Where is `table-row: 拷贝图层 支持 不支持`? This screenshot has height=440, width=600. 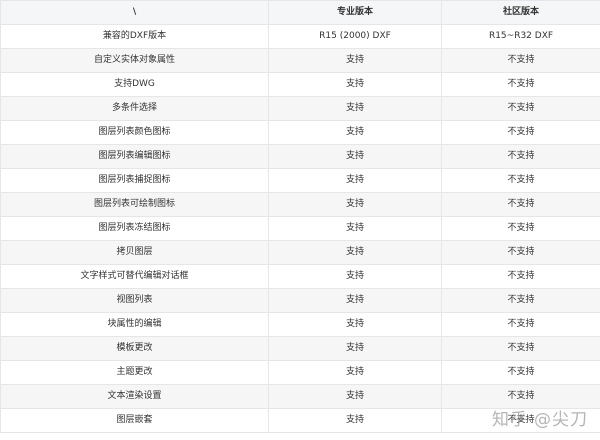
table-row: 拷贝图层 支持 不支持 is located at coordinates (300, 252).